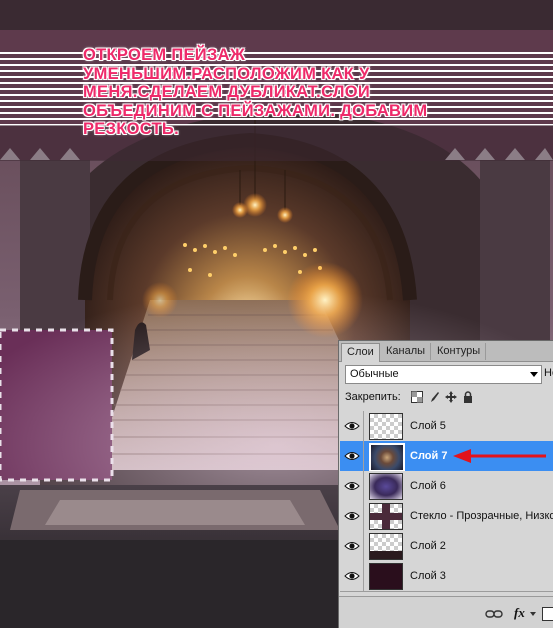 The image size is (553, 628). Describe the element at coordinates (417, 397) in the screenshot. I see `lock-transparency-icon` at that location.